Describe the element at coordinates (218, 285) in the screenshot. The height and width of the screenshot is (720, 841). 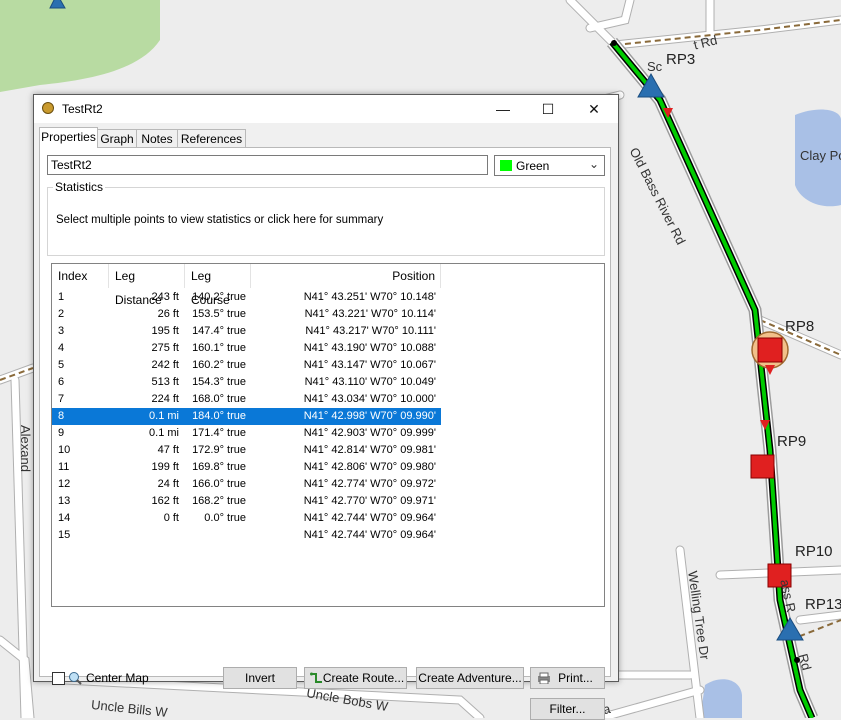
I see `column-header-leg-course: Leg Course` at that location.